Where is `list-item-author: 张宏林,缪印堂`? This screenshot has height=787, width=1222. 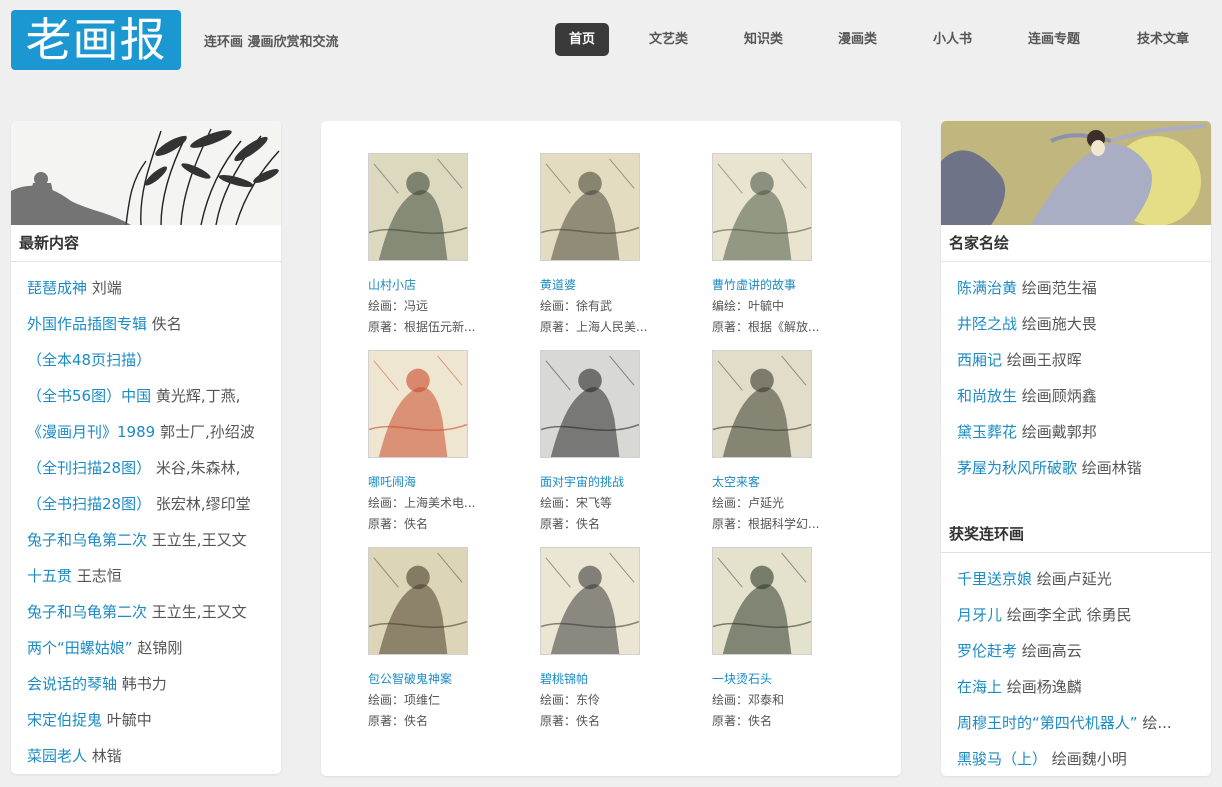
list-item-author: 张宏林,缪印堂 is located at coordinates (203, 504).